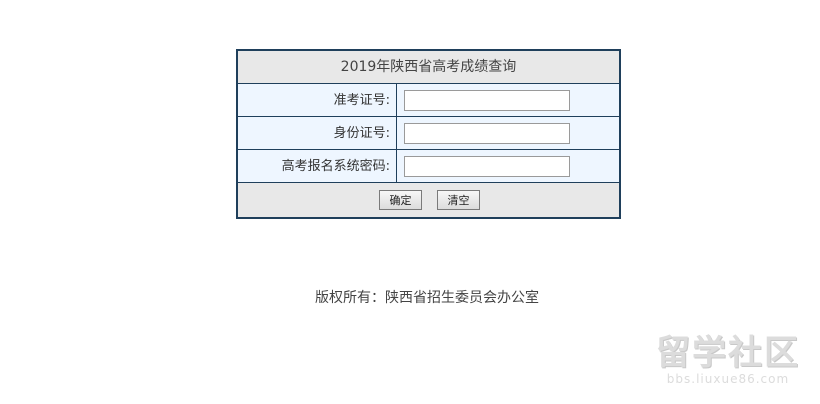 Image resolution: width=820 pixels, height=404 pixels. I want to click on id-number-row: 身份证号:, so click(428, 133).